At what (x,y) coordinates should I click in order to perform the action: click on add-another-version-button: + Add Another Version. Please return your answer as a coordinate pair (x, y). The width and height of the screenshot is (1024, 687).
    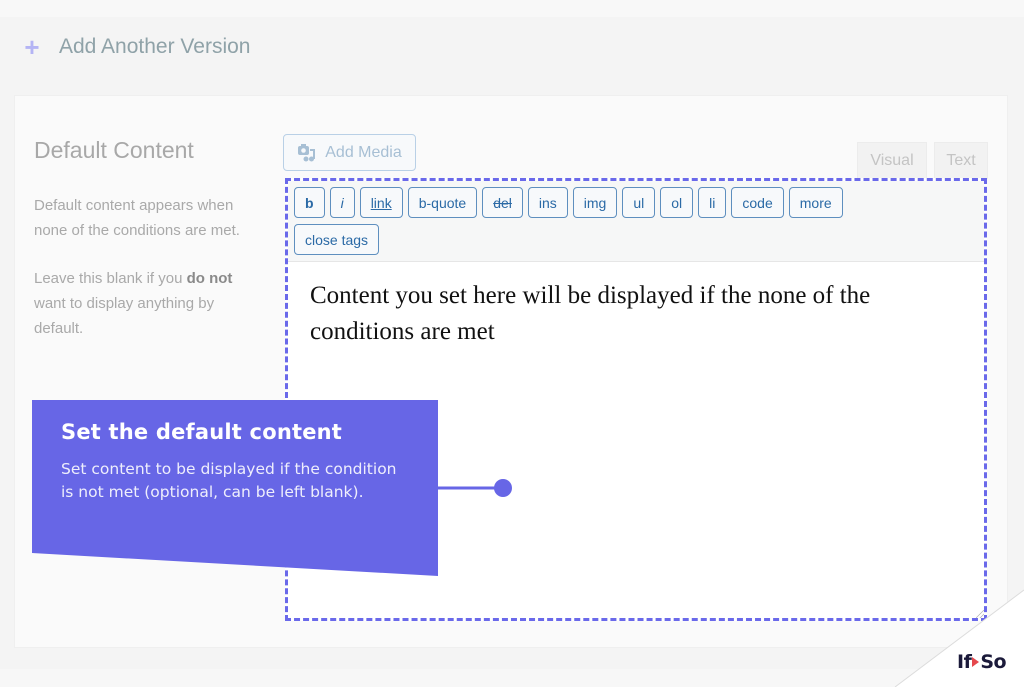
    Looking at the image, I should click on (135, 47).